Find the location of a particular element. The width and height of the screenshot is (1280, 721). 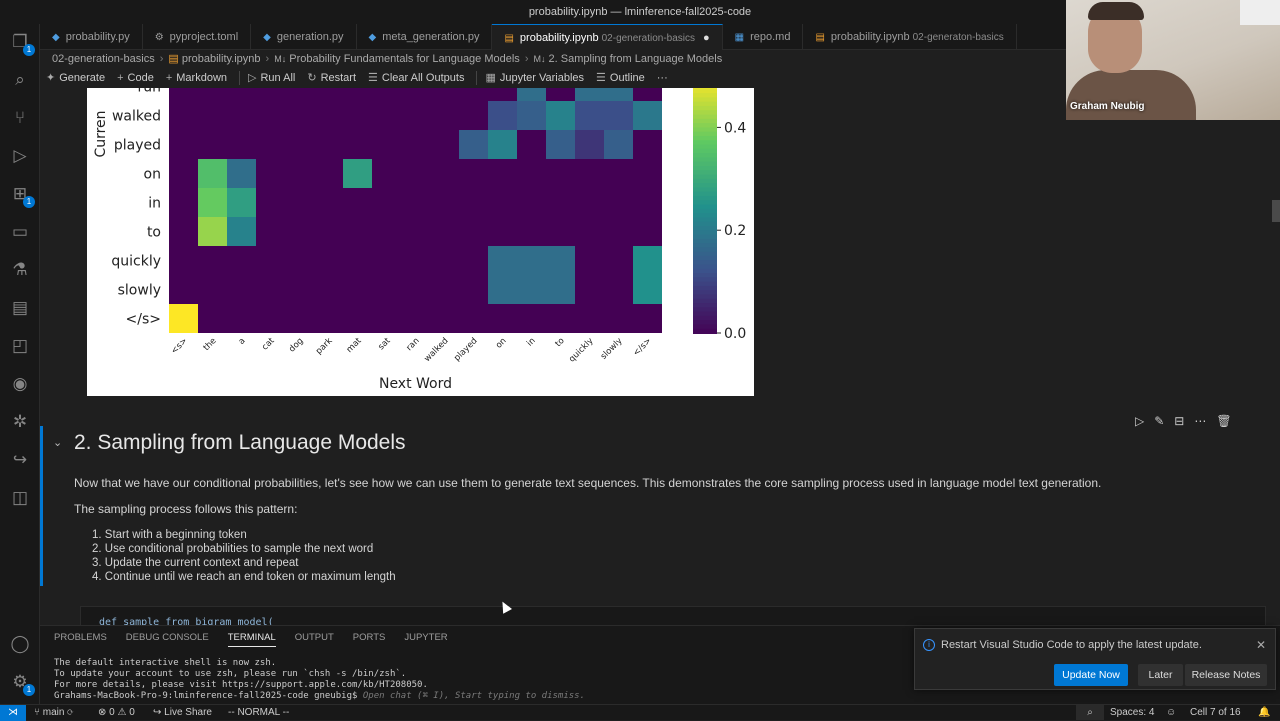

tab-pyproject-toml: ⚙ pyproject.toml is located at coordinates (197, 37).